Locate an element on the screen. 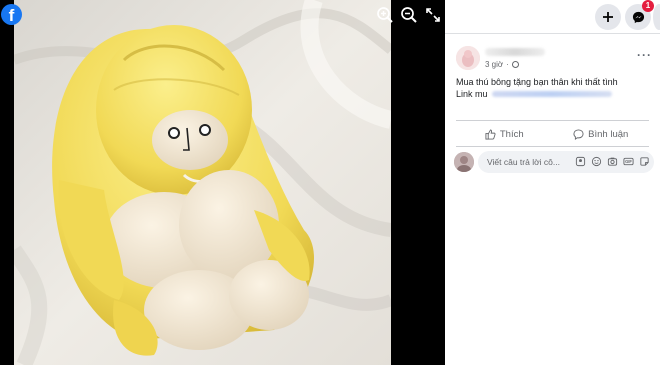 The width and height of the screenshot is (660, 365). author-name-blurred is located at coordinates (515, 52).